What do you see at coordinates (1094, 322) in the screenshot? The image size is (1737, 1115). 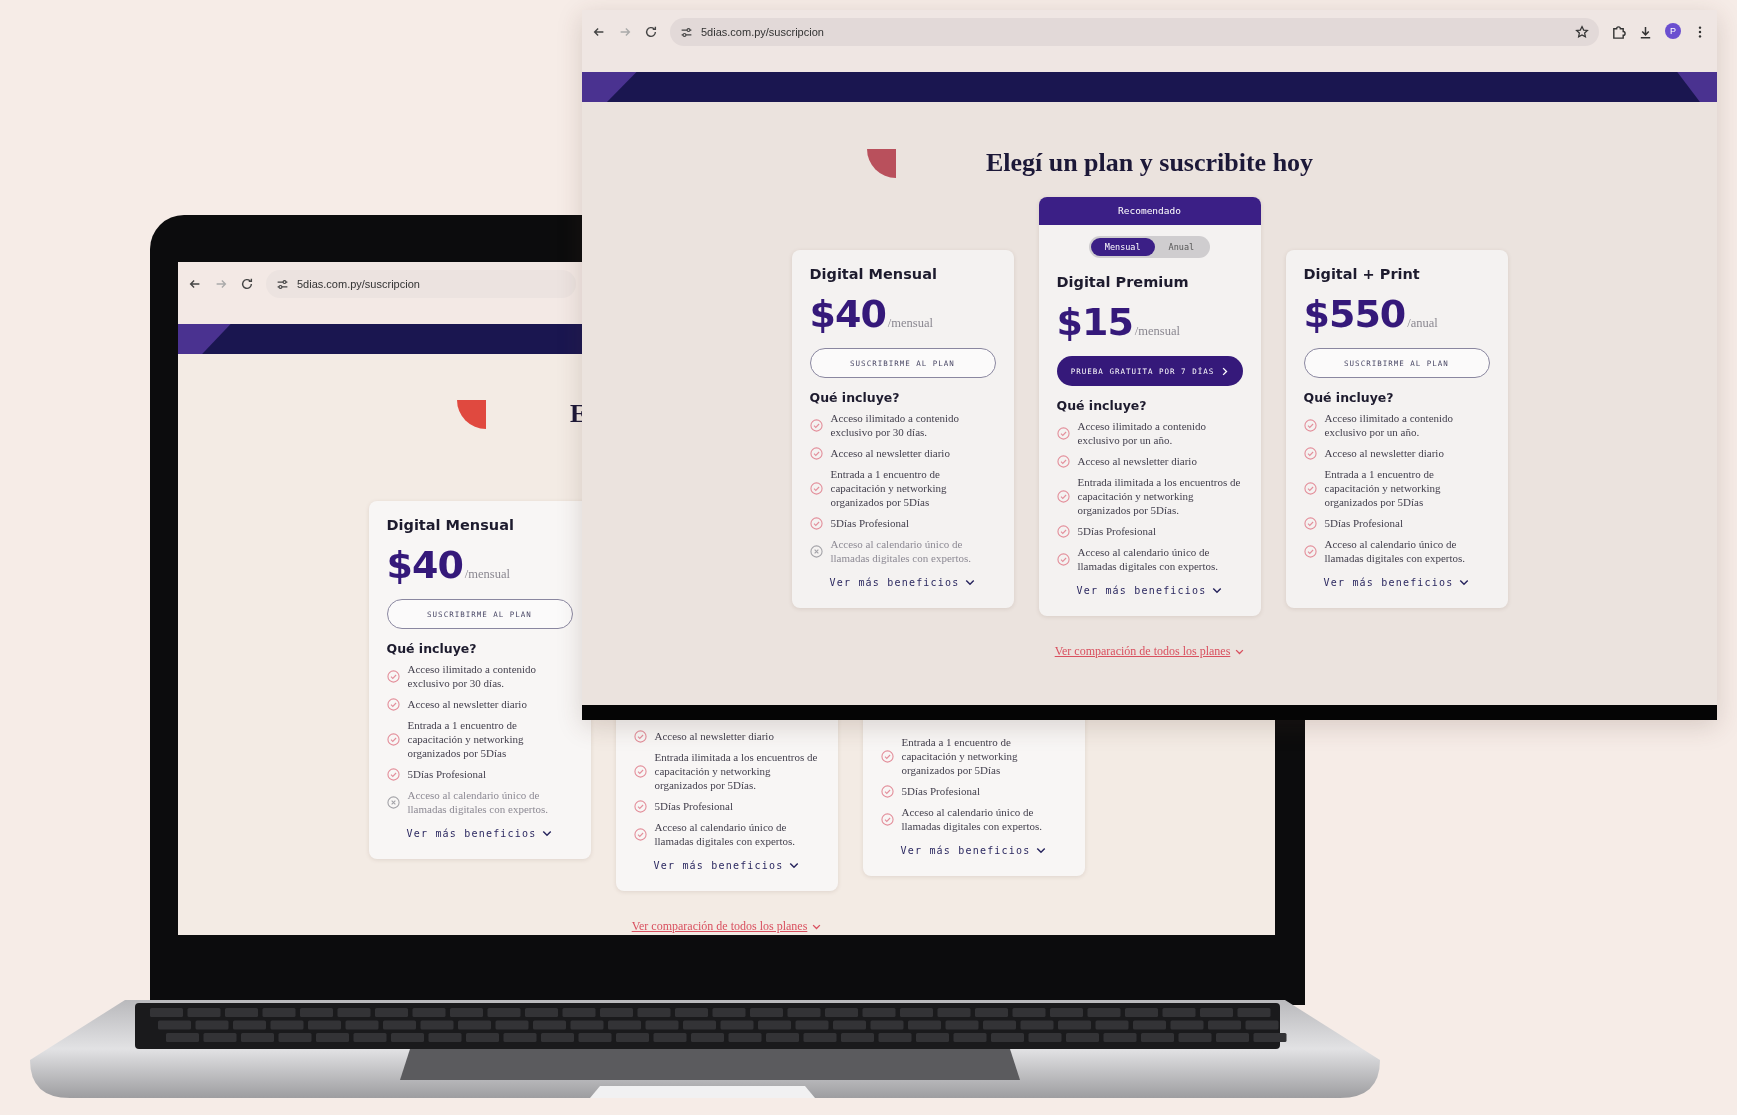 I see `plan-price: $15` at bounding box center [1094, 322].